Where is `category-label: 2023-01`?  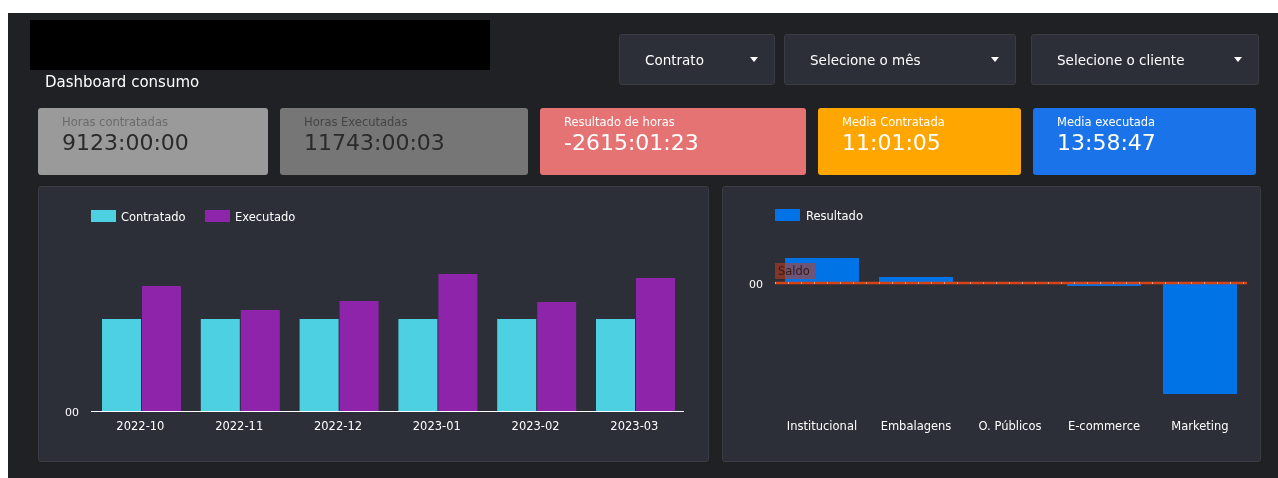 category-label: 2023-01 is located at coordinates (436, 426).